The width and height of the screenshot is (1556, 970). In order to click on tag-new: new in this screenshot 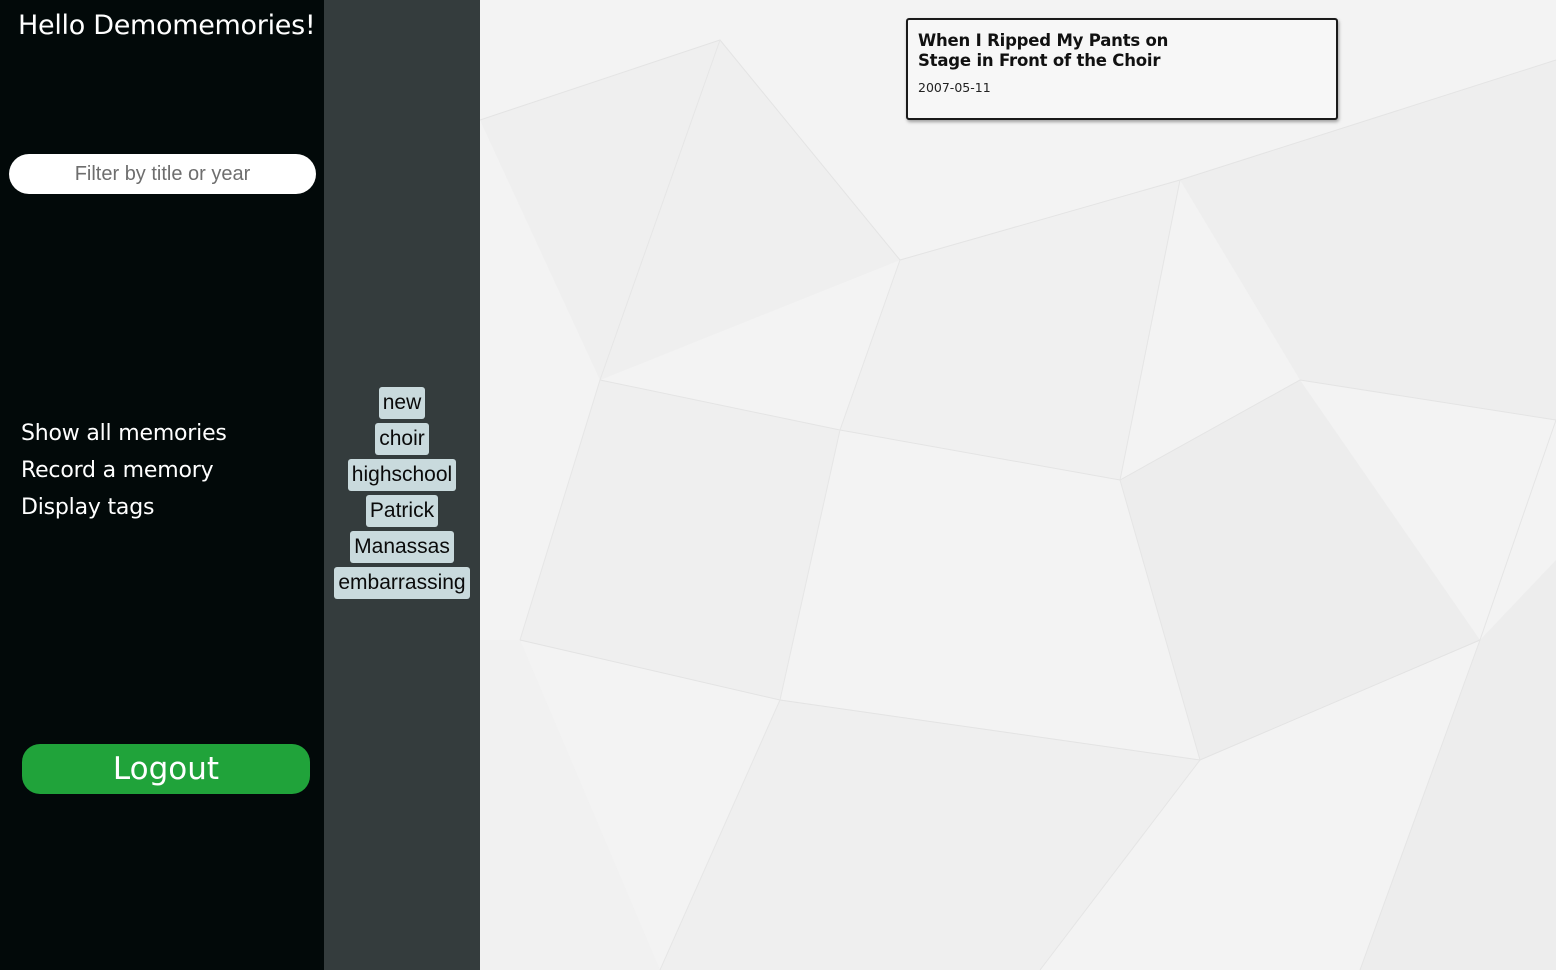, I will do `click(402, 403)`.